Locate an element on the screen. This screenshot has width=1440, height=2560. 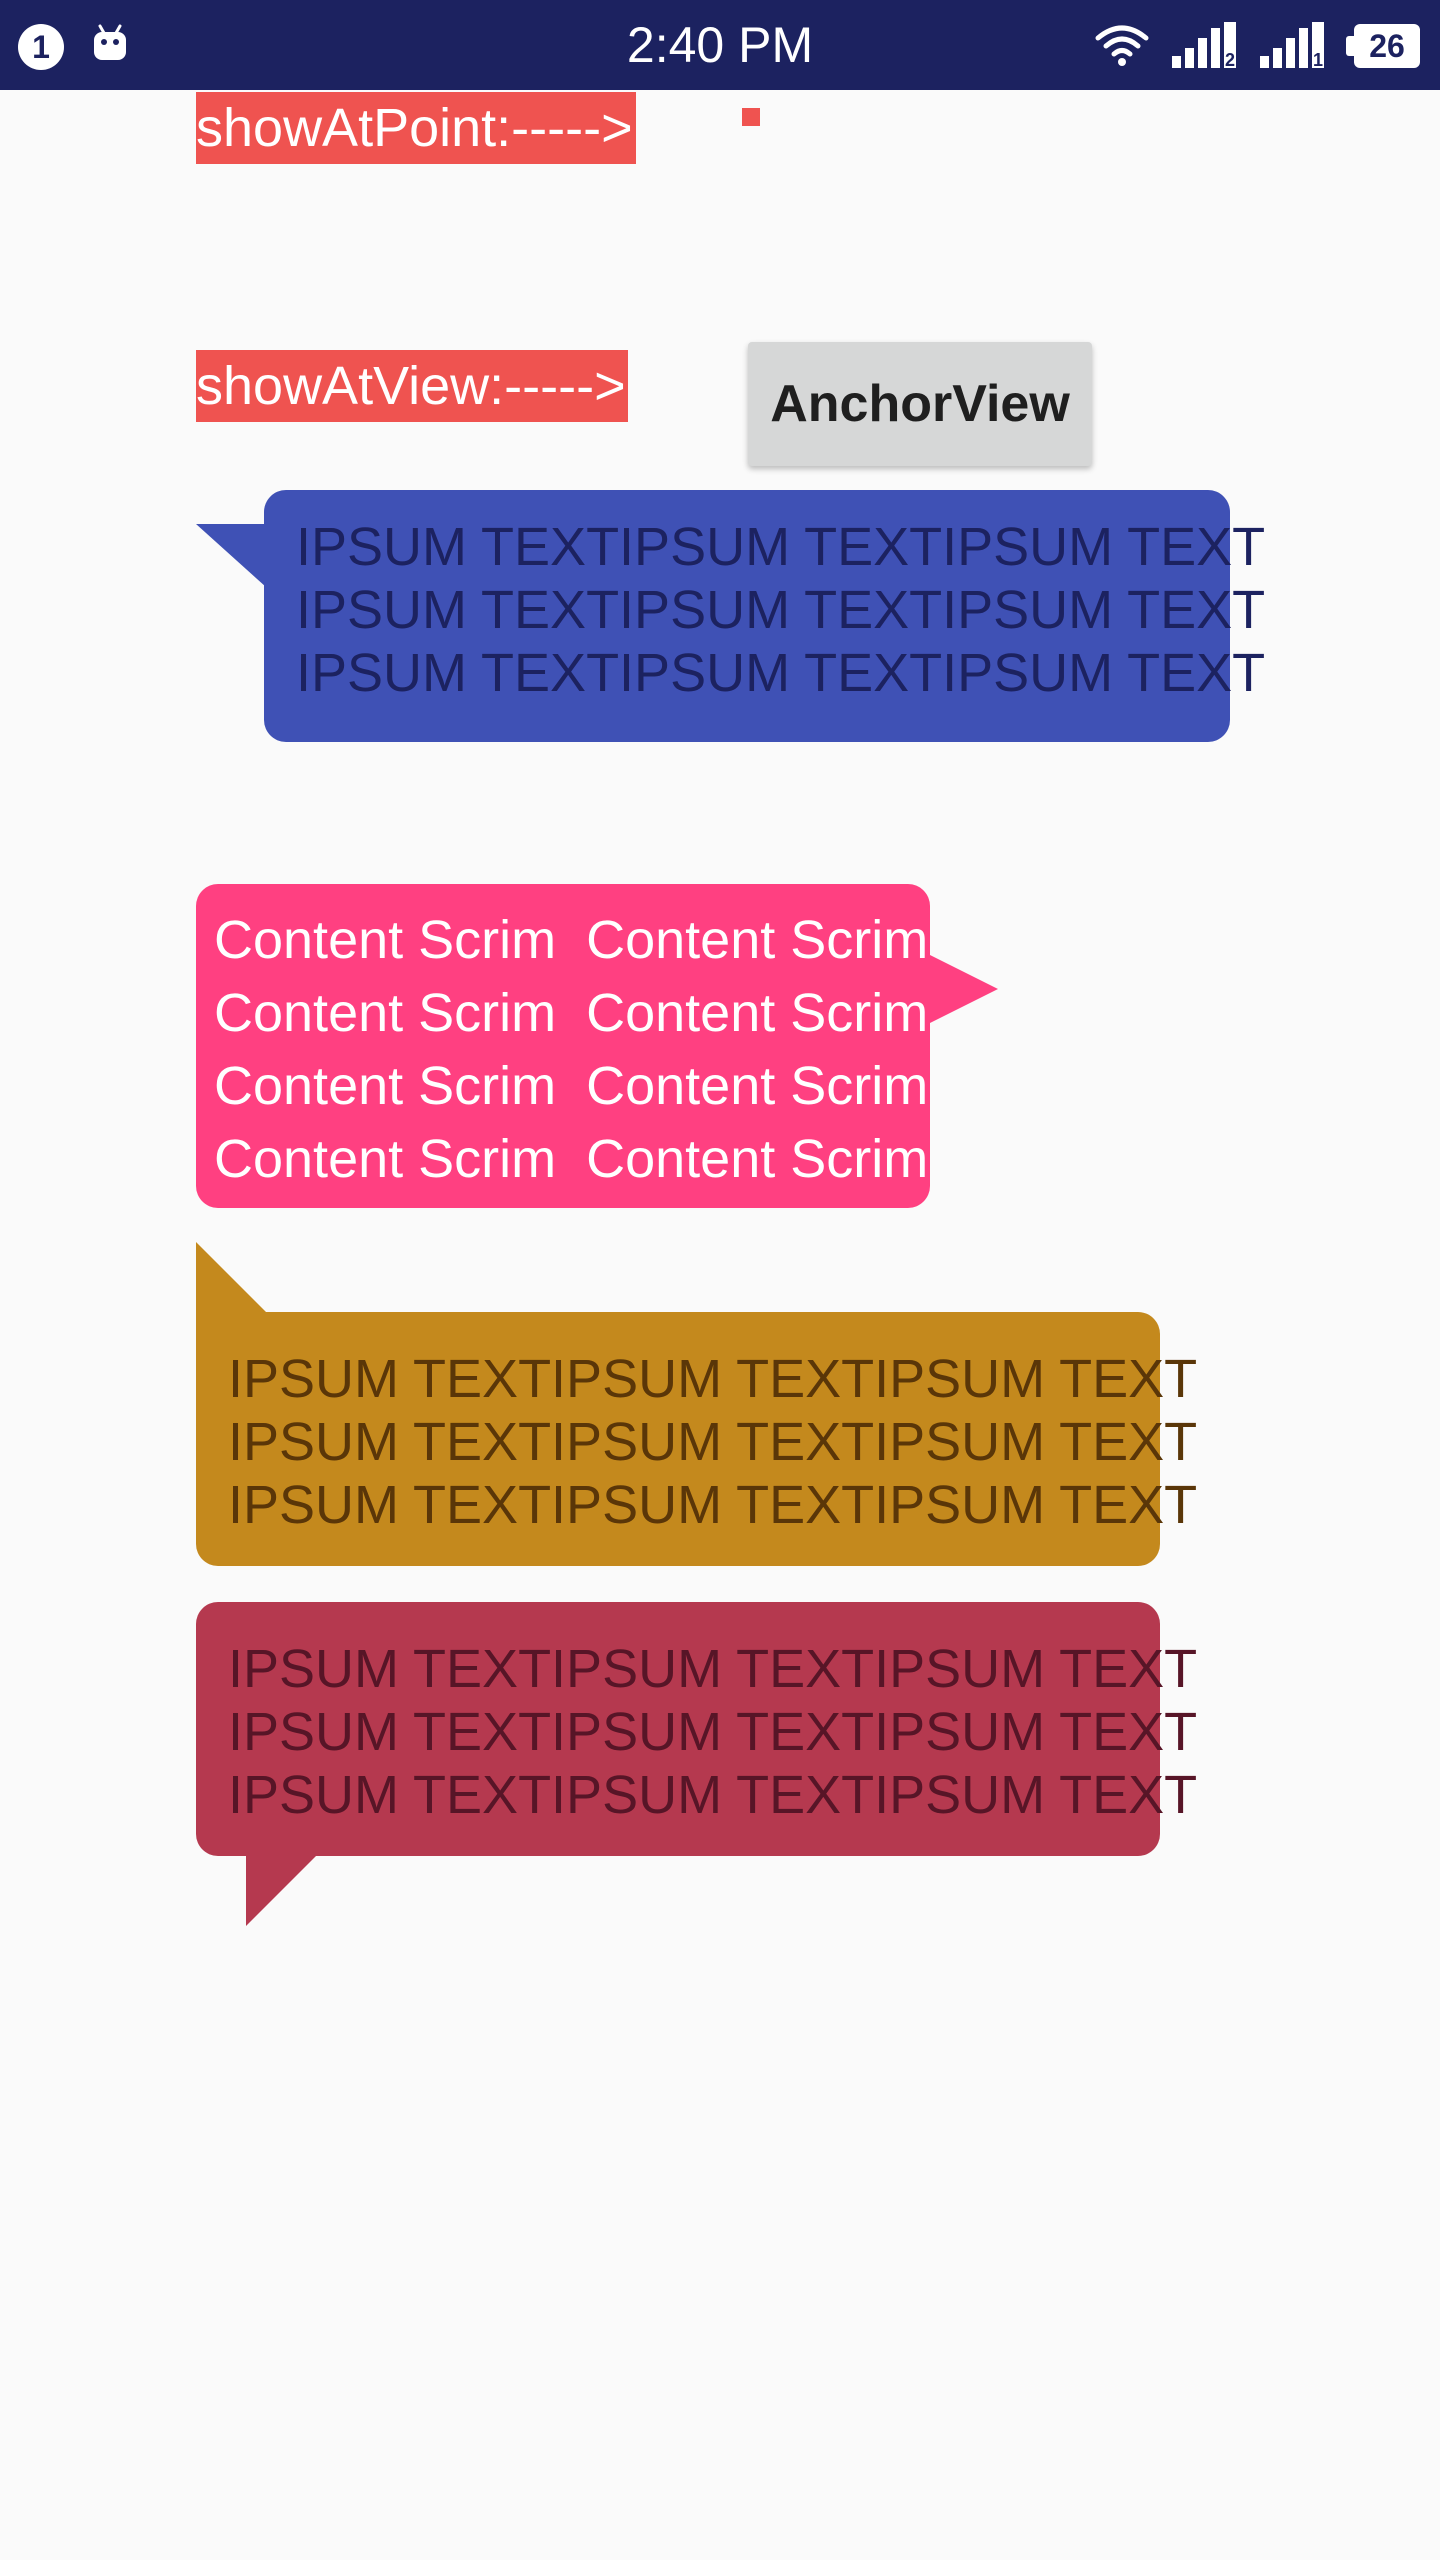
signal-icon: 2 is located at coordinates (1204, 46).